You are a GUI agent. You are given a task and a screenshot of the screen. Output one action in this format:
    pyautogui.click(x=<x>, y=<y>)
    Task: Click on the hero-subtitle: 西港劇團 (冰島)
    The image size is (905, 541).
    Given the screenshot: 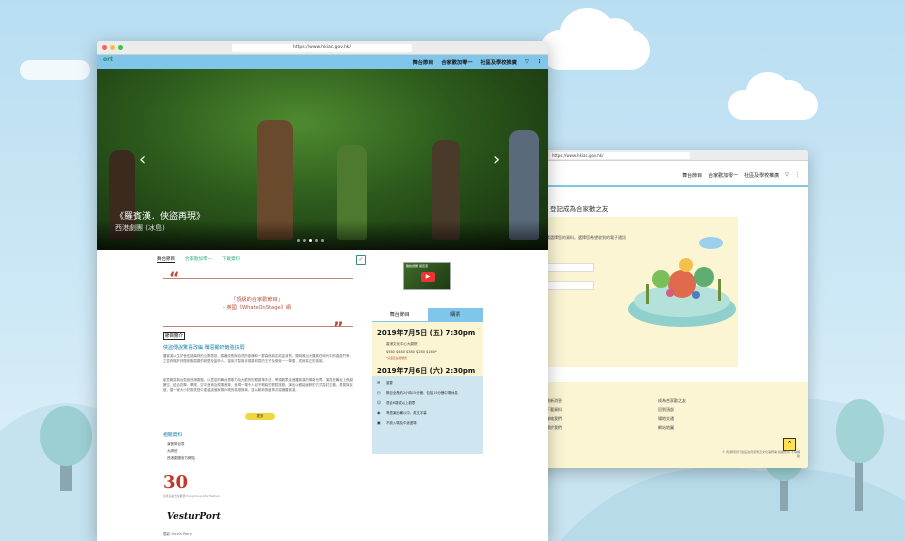 What is the action you would take?
    pyautogui.click(x=140, y=228)
    